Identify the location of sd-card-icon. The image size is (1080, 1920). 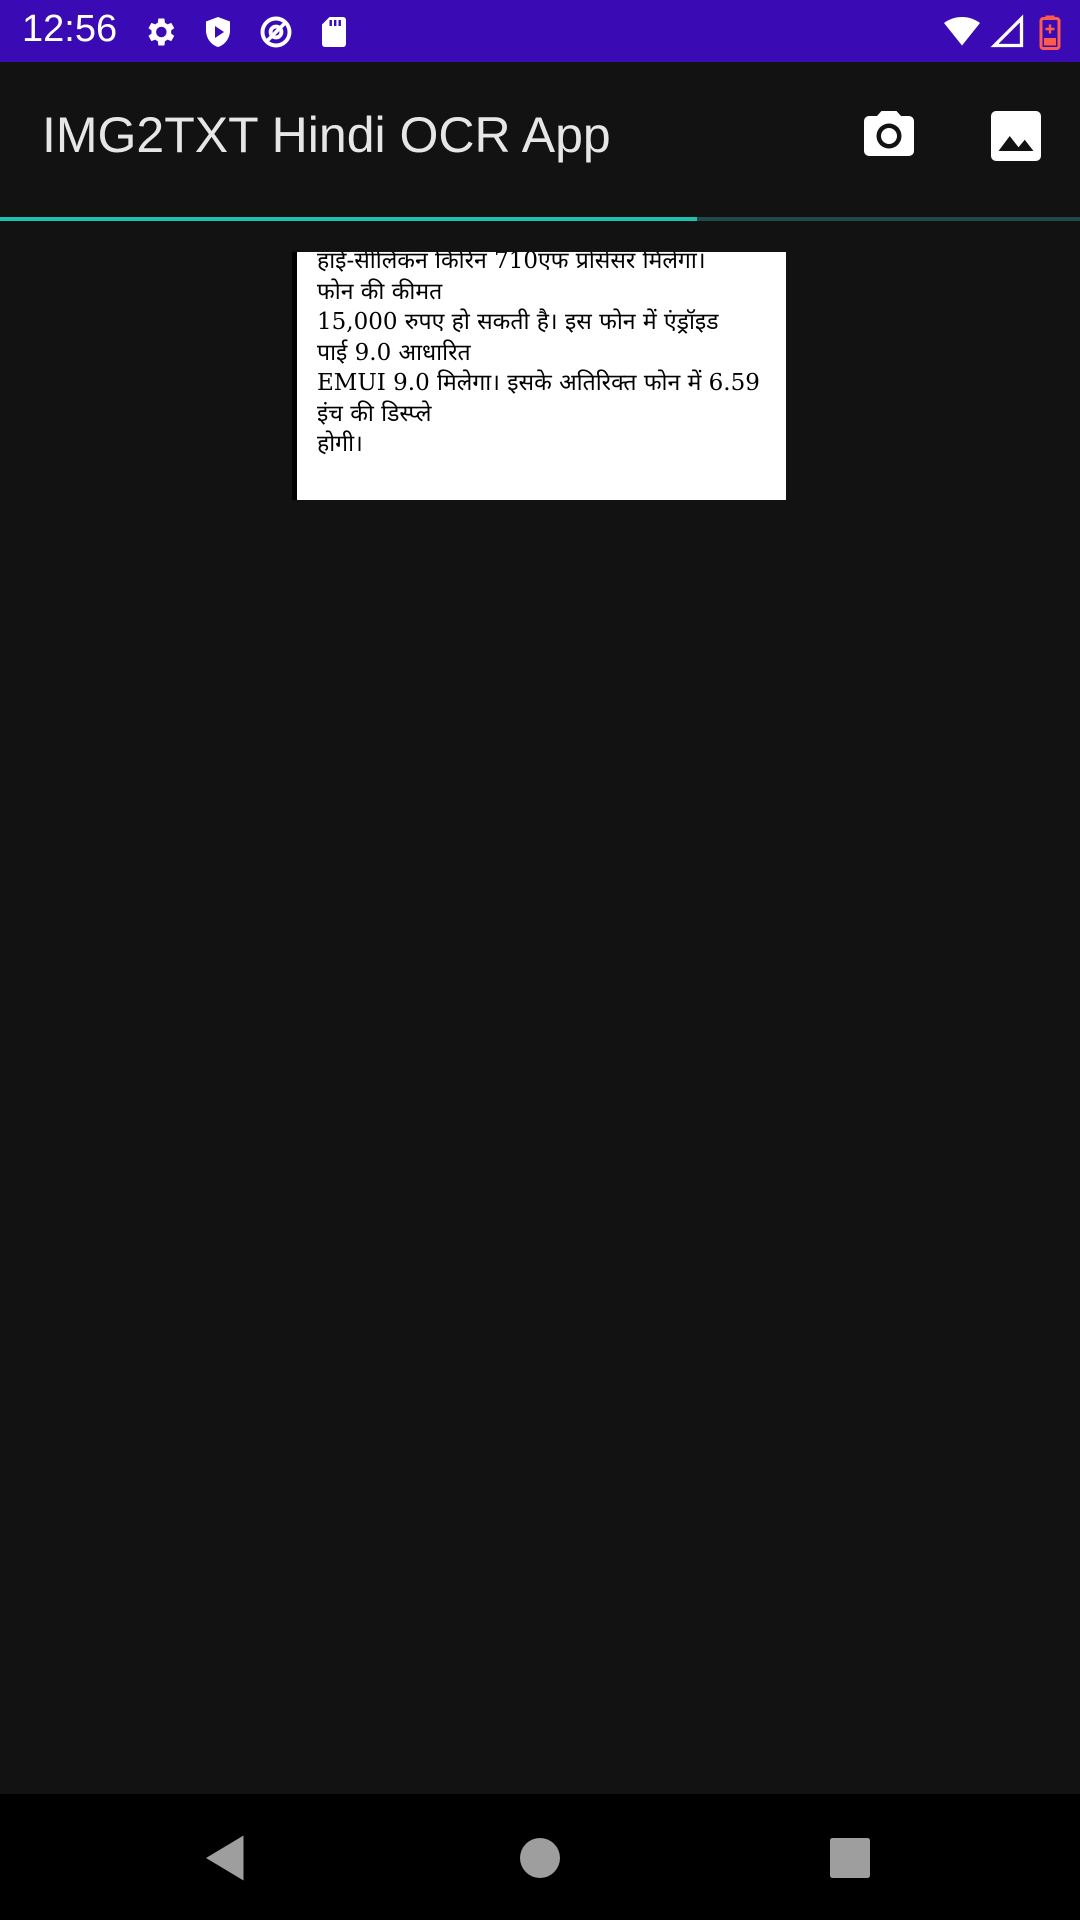
(334, 32).